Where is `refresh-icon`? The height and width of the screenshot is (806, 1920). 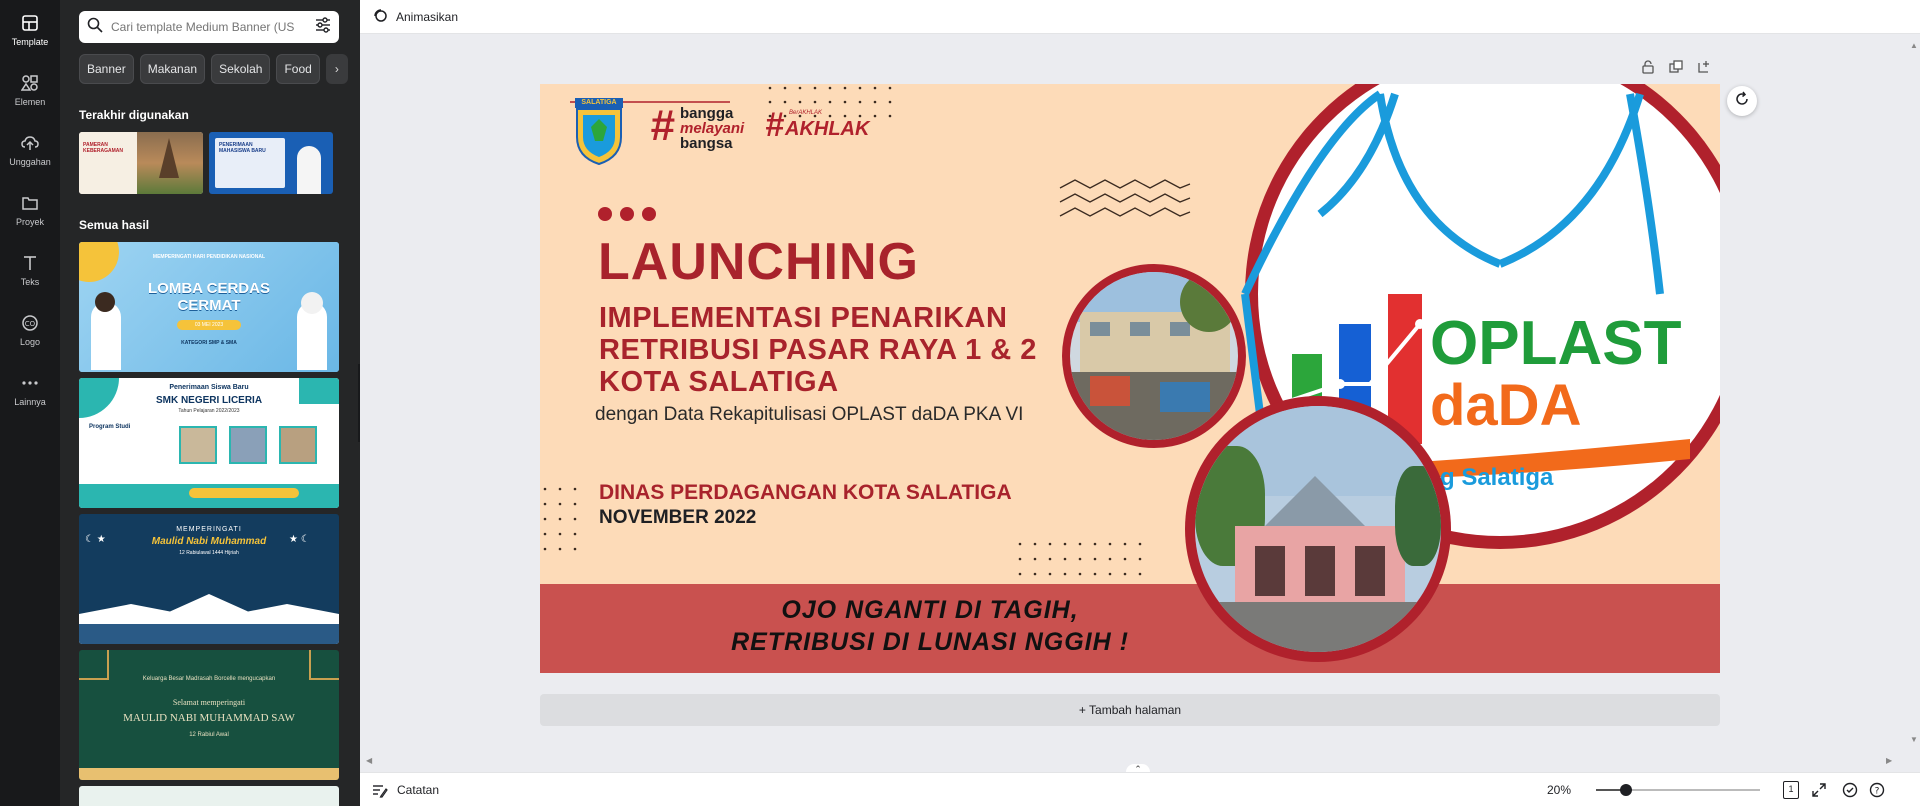
refresh-icon is located at coordinates (1742, 101).